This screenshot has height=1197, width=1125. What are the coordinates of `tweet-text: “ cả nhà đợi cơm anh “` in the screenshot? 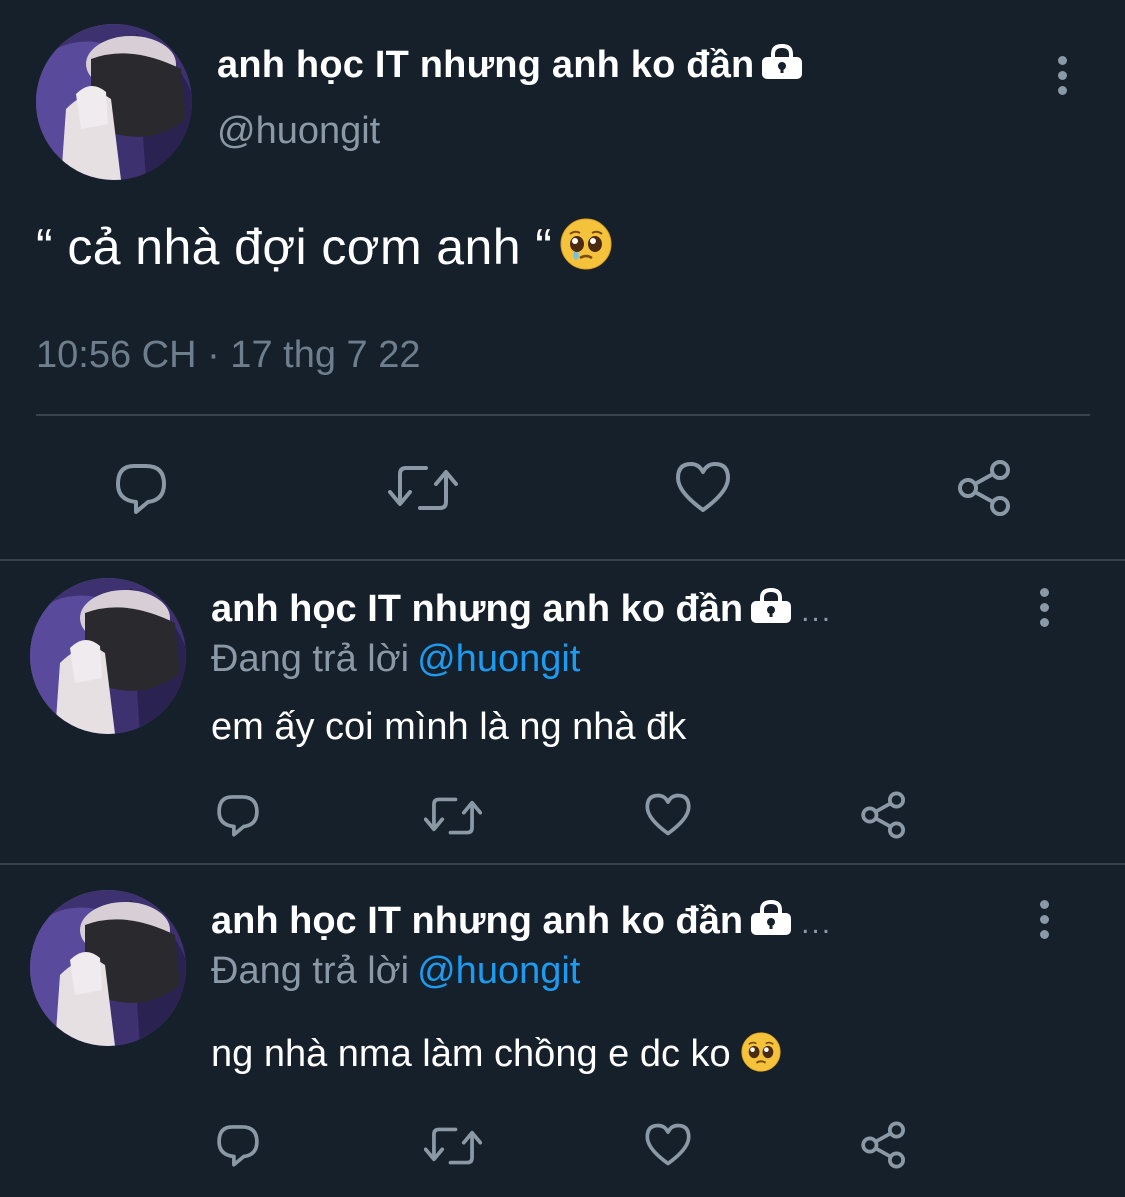 It's located at (324, 250).